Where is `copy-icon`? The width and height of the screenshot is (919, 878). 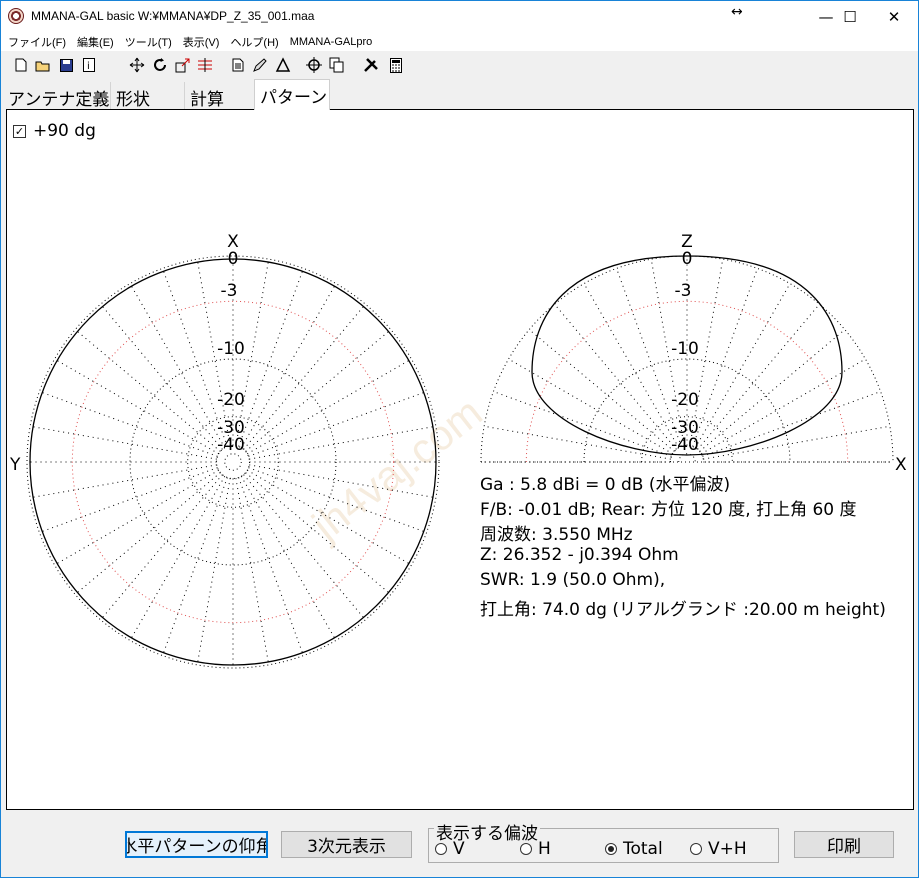
copy-icon is located at coordinates (337, 65).